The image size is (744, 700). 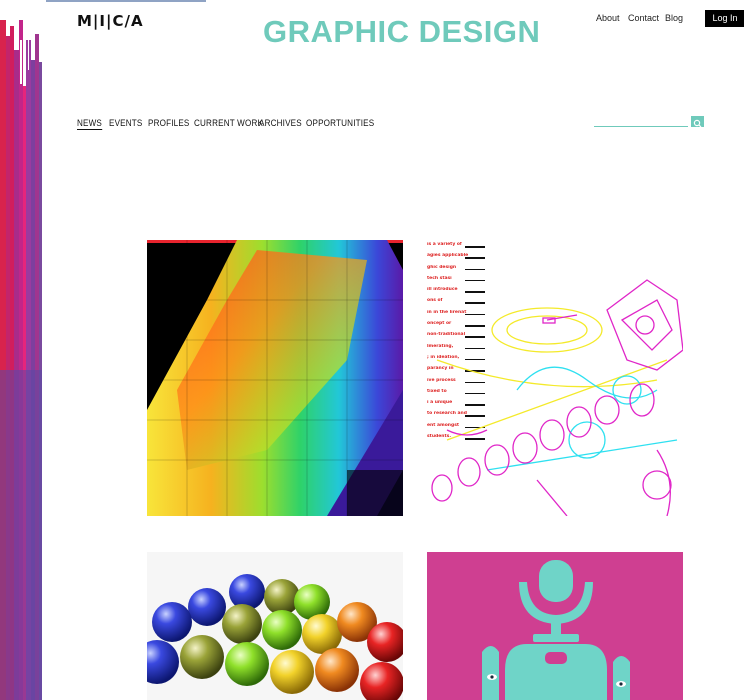 What do you see at coordinates (557, 397) in the screenshot?
I see `line-illustration-image` at bounding box center [557, 397].